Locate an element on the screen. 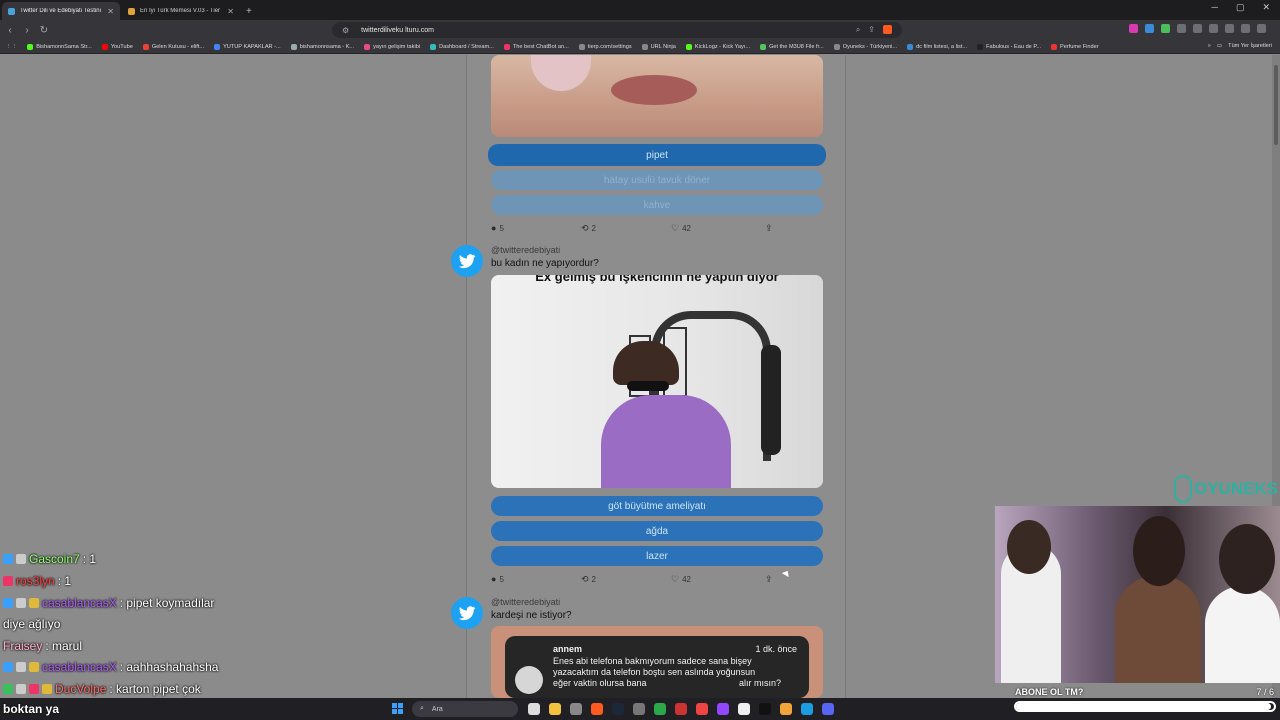  poll-option: pipet is located at coordinates (657, 155).